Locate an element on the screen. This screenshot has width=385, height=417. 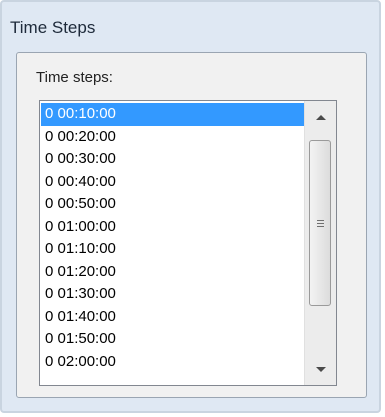
list-item: 0 01:20:00 is located at coordinates (172, 272).